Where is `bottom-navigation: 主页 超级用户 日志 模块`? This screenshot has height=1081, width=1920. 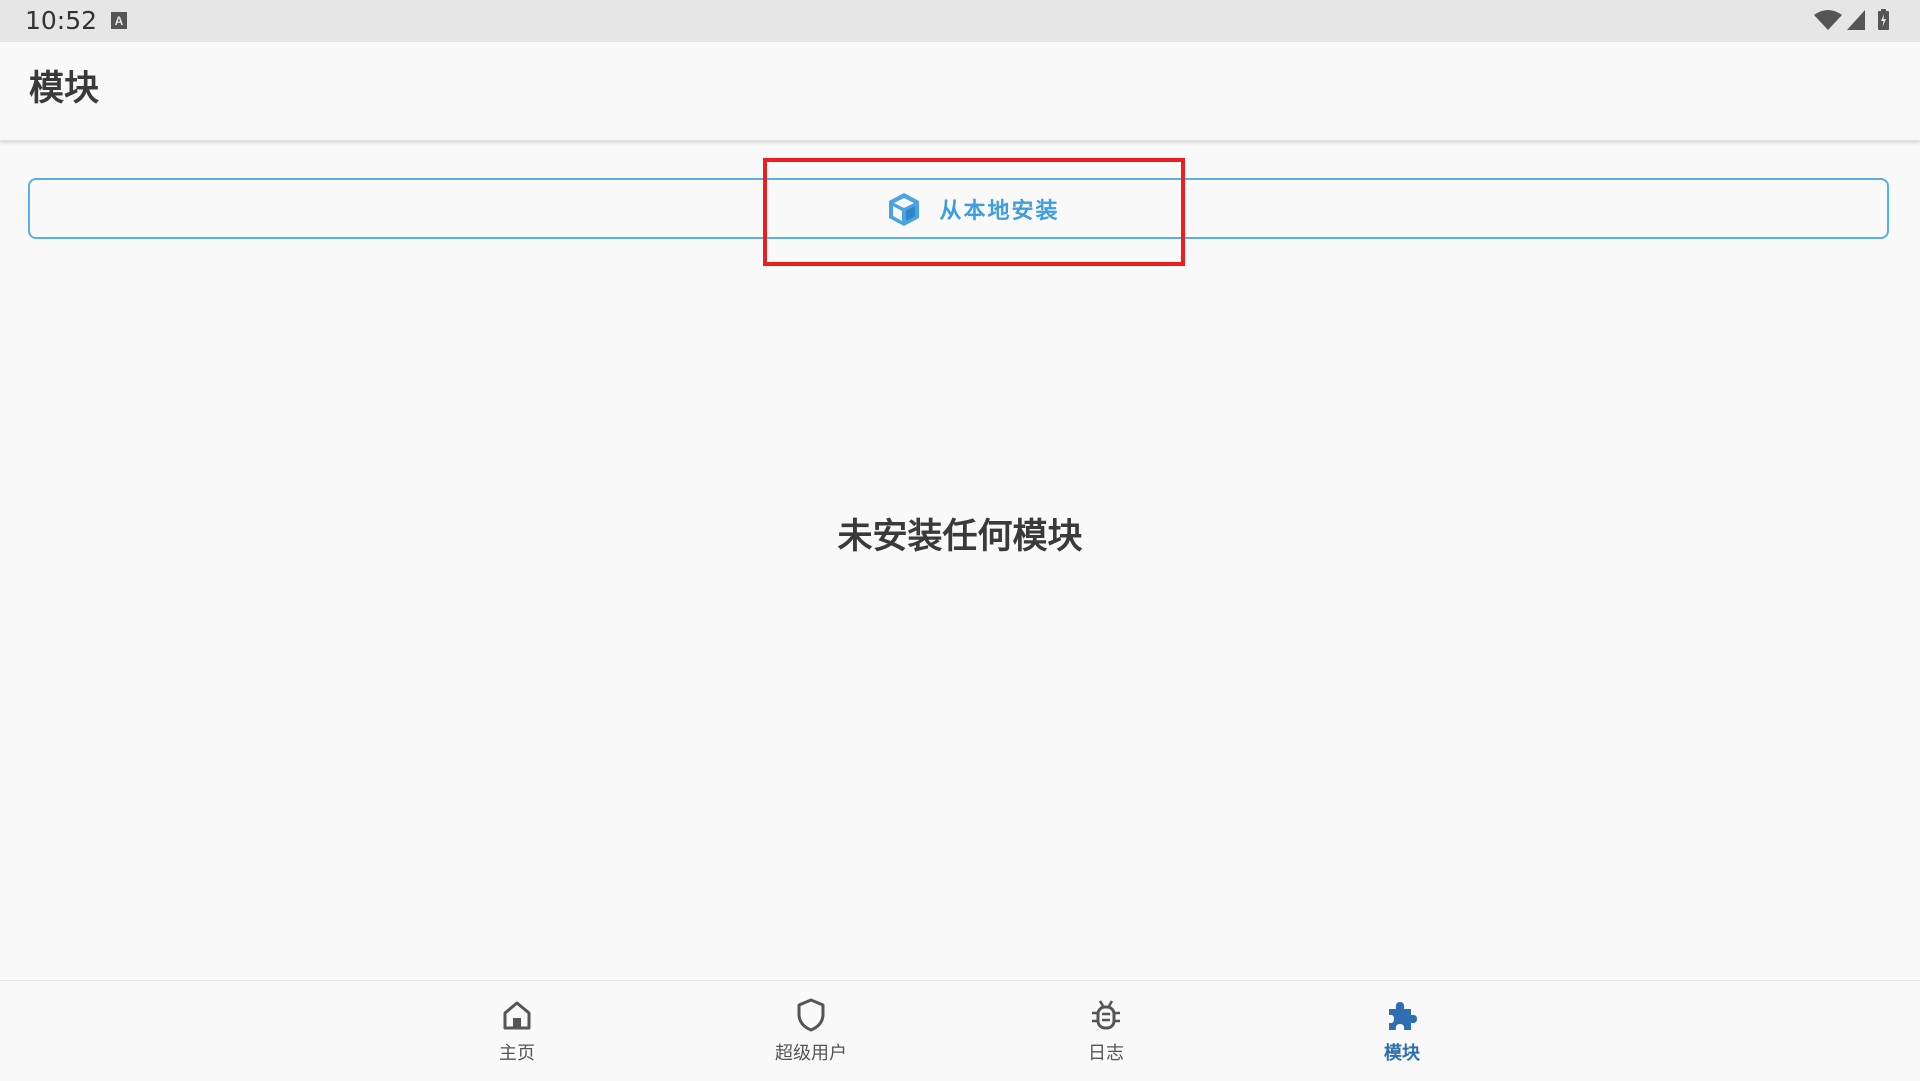
bottom-navigation: 主页 超级用户 日志 模块 is located at coordinates (960, 1030).